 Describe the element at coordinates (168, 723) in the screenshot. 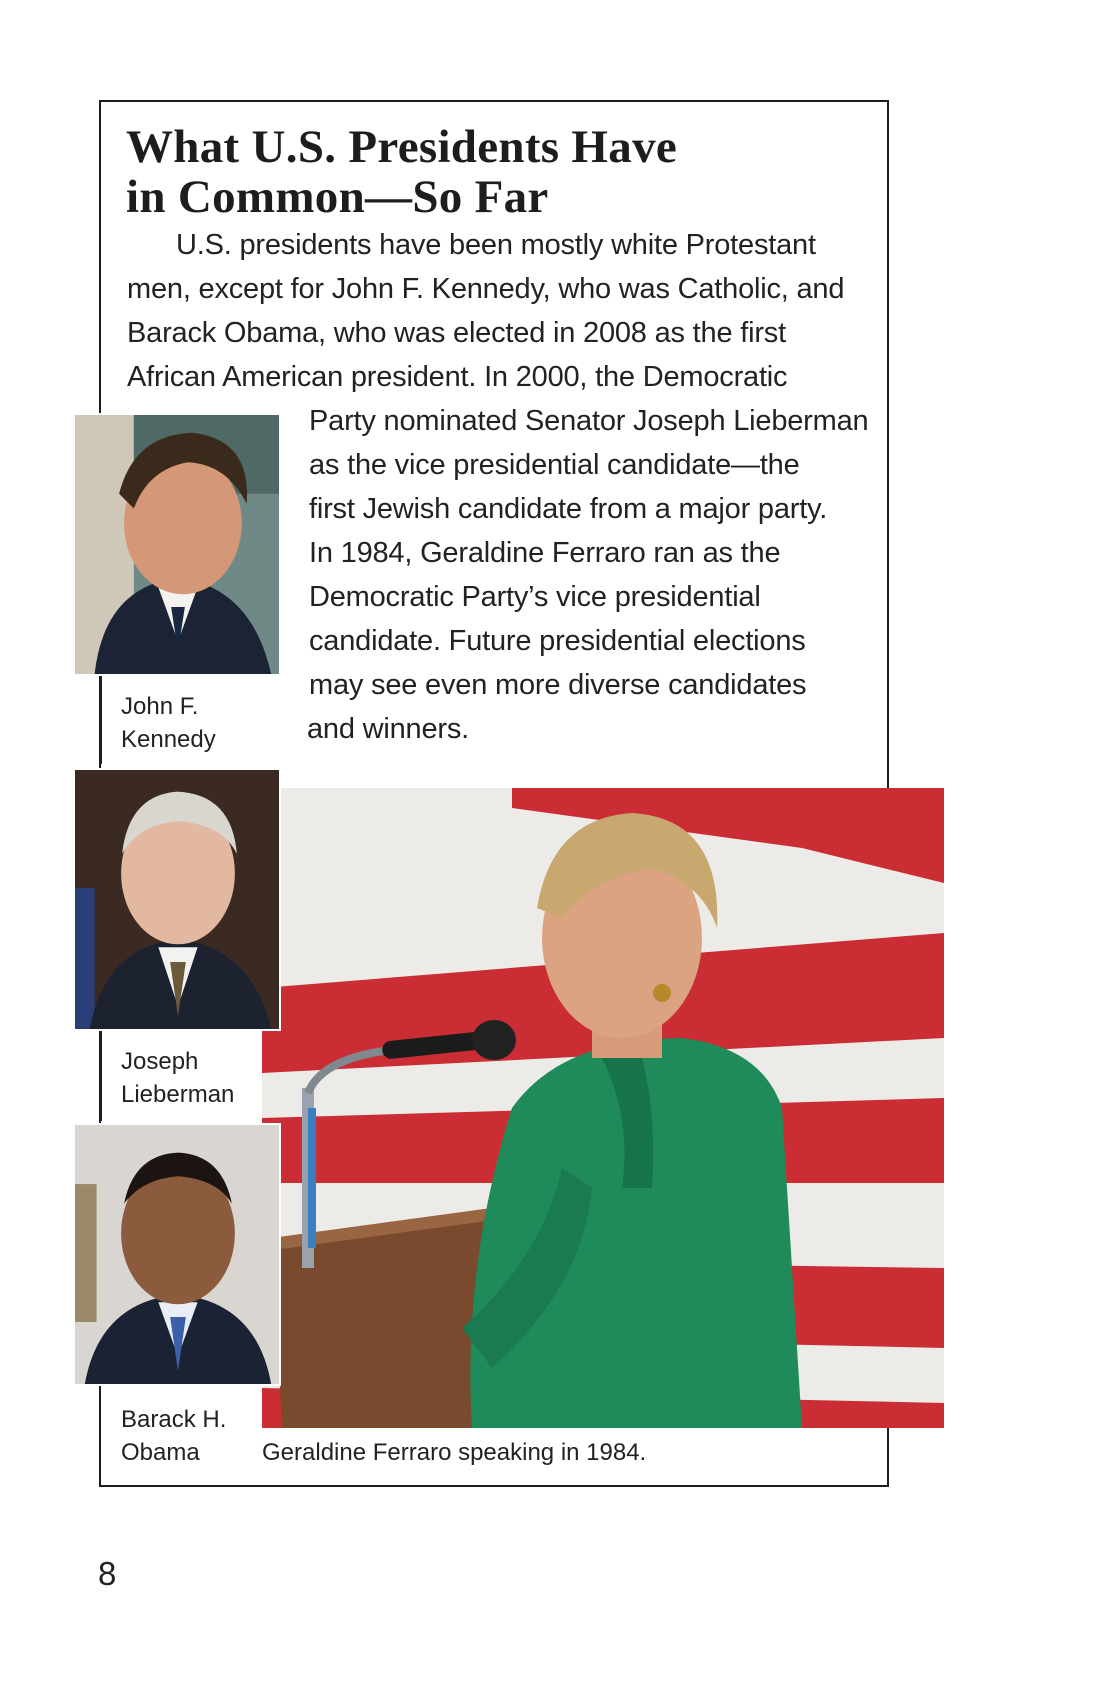

I see `kennedy-caption: John F. Kennedy` at that location.